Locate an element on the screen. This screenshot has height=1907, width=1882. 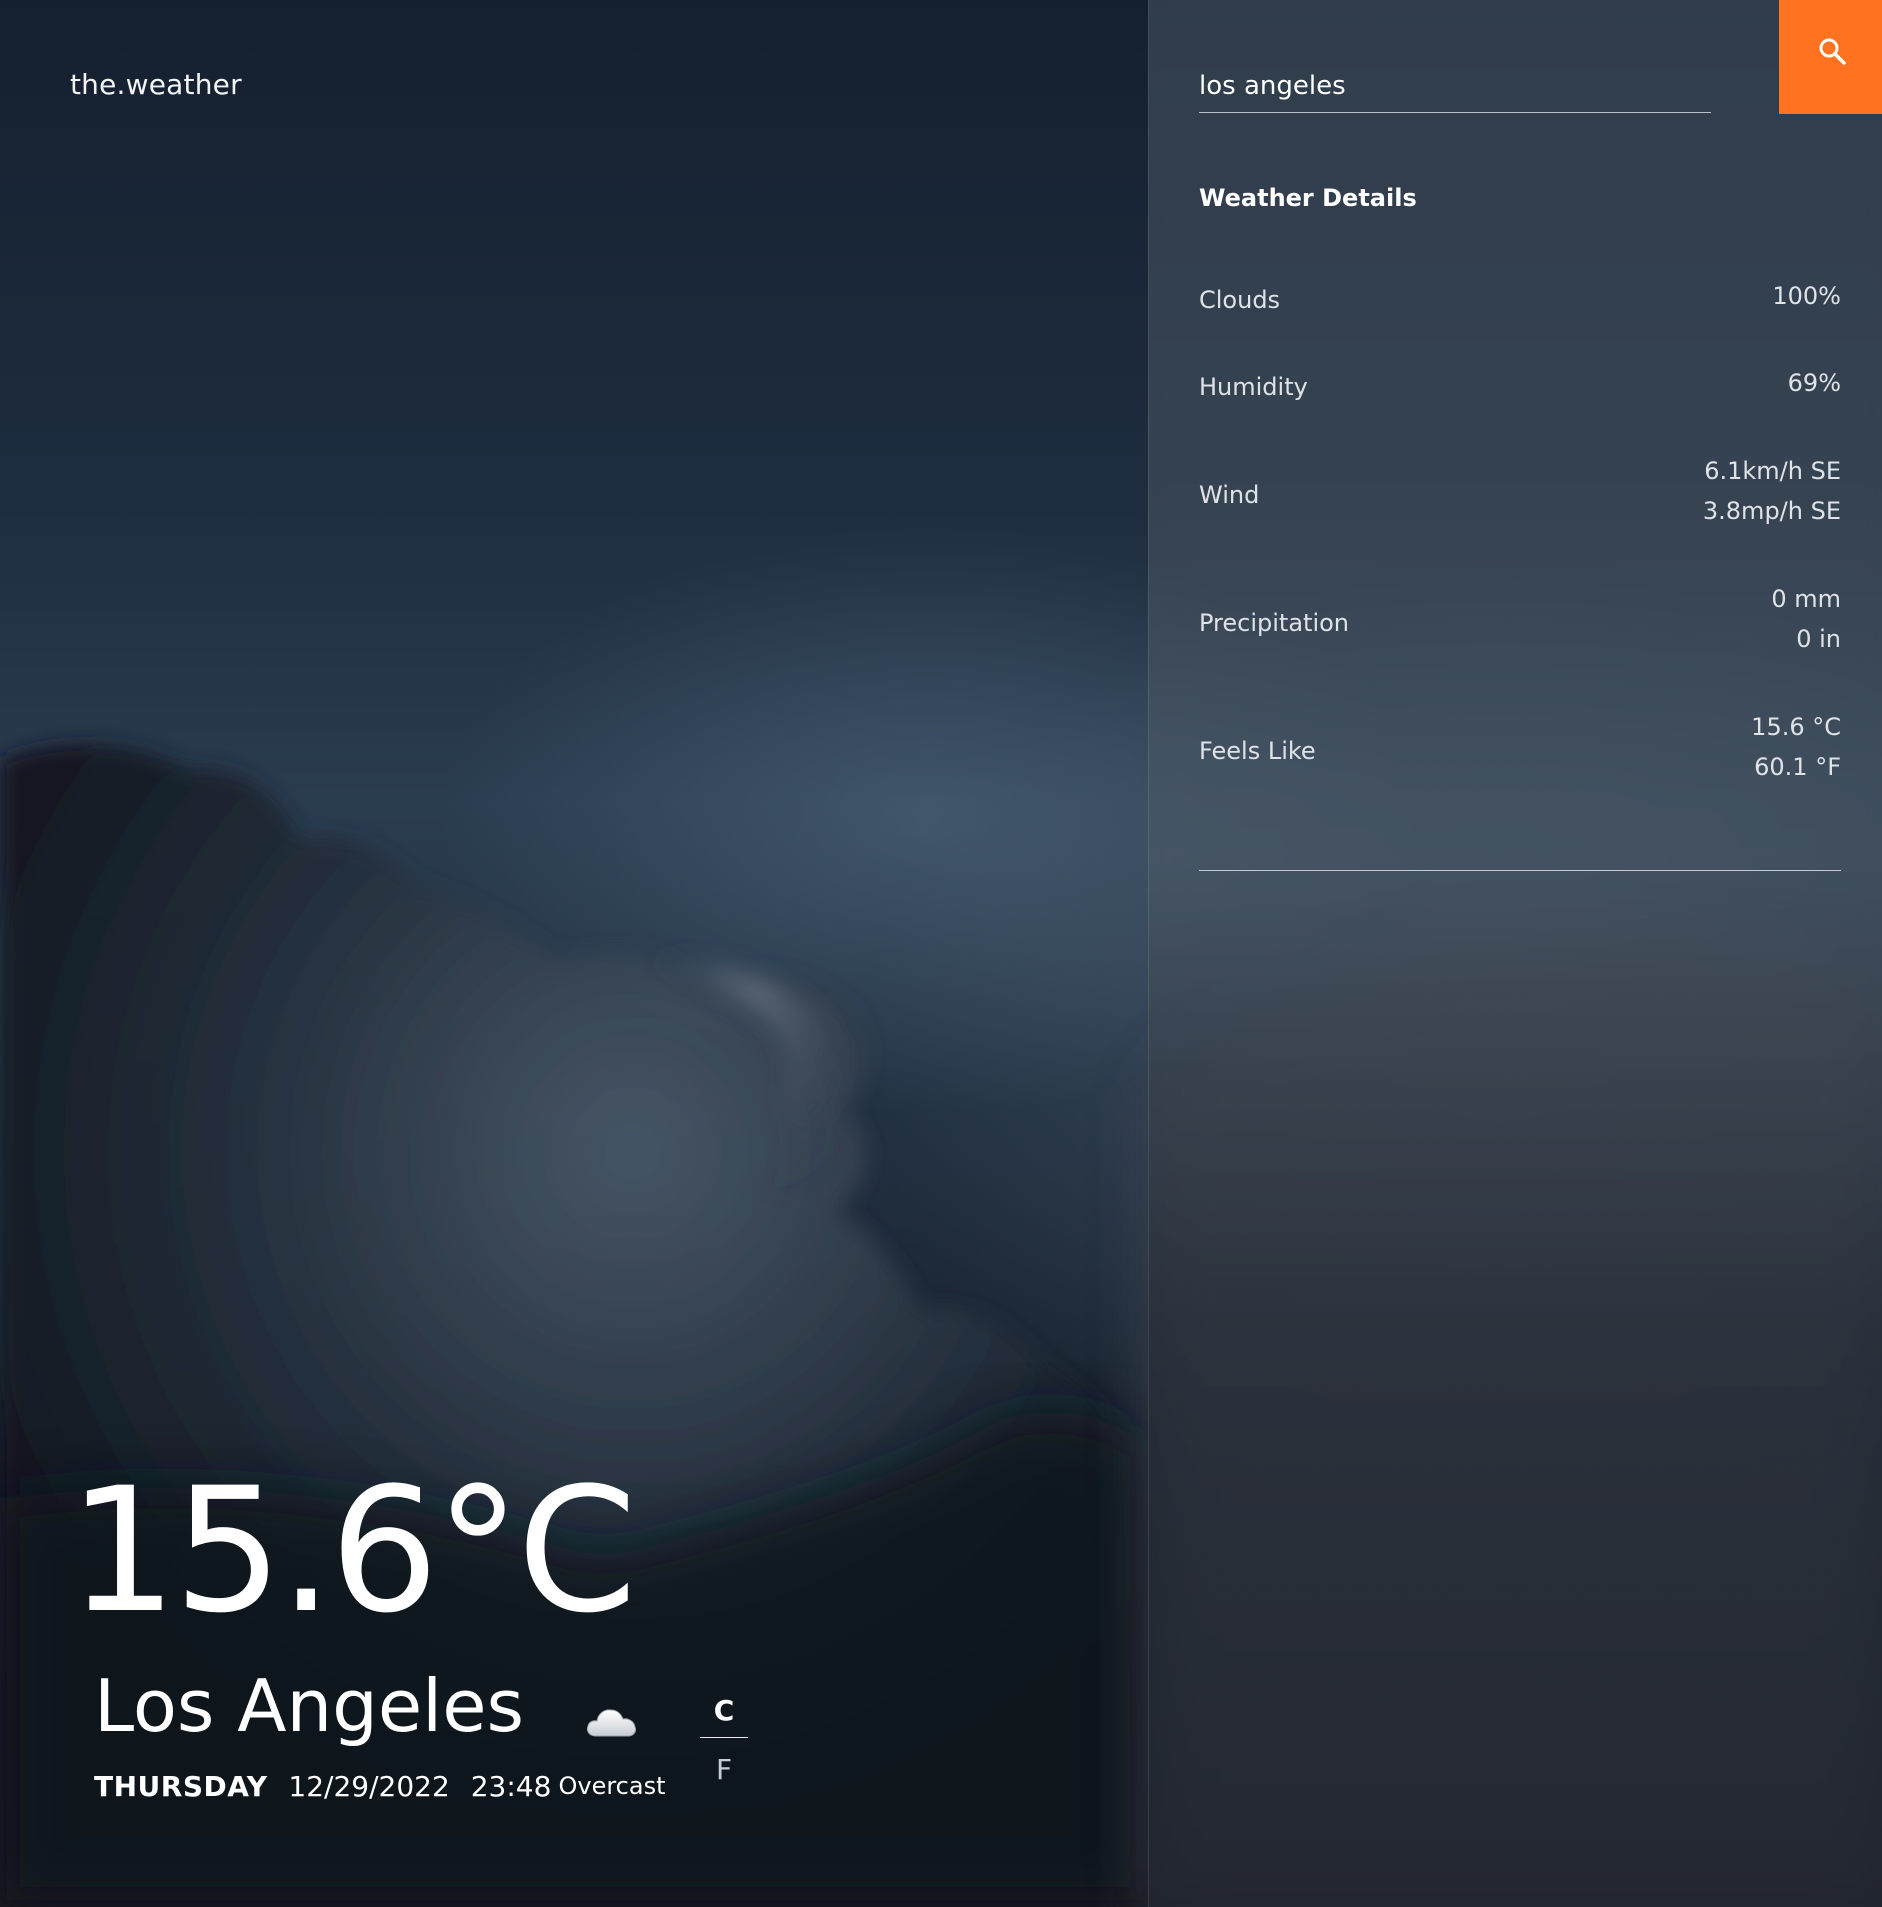
wind-kmh-value: 6.1km/h SE is located at coordinates (1772, 471).